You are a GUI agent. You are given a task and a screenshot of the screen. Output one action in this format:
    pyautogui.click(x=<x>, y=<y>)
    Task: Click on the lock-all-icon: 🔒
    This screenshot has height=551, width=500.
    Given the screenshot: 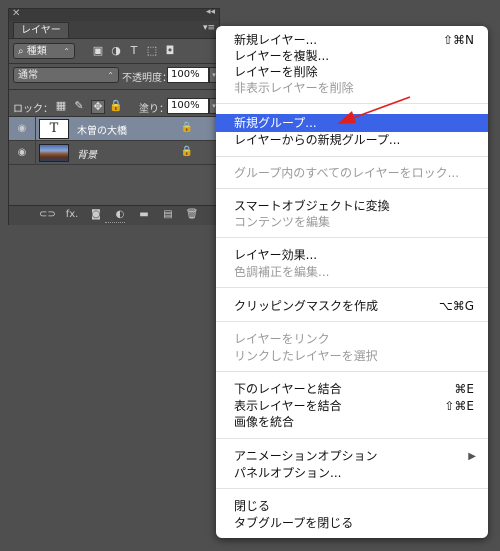 What is the action you would take?
    pyautogui.click(x=116, y=106)
    